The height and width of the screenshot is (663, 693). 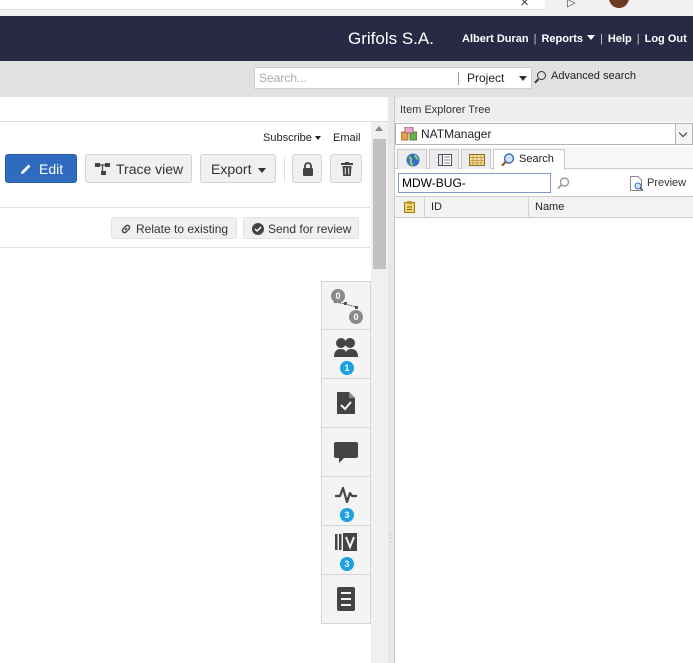 What do you see at coordinates (611, 207) in the screenshot?
I see `column-header-name: Name` at bounding box center [611, 207].